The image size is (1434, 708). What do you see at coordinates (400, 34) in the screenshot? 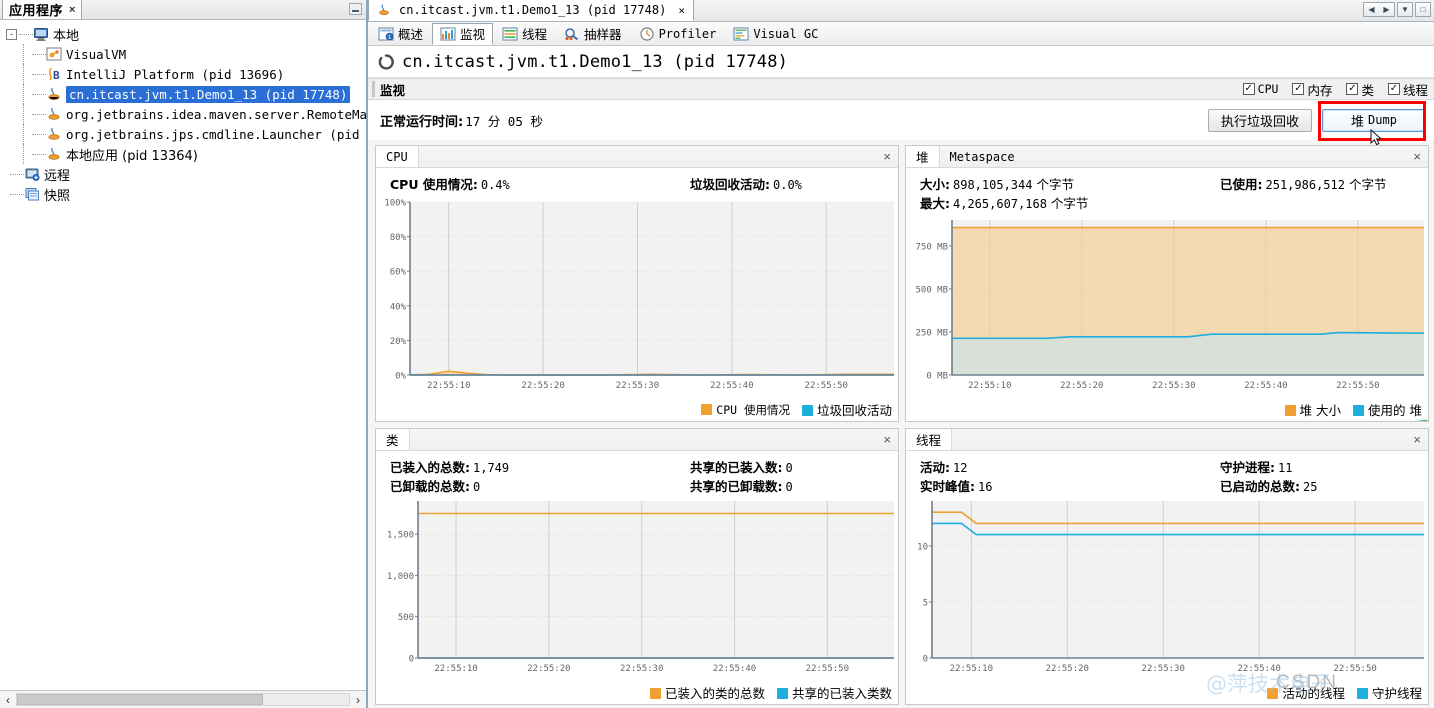
I see `tab-overview: i 概述` at bounding box center [400, 34].